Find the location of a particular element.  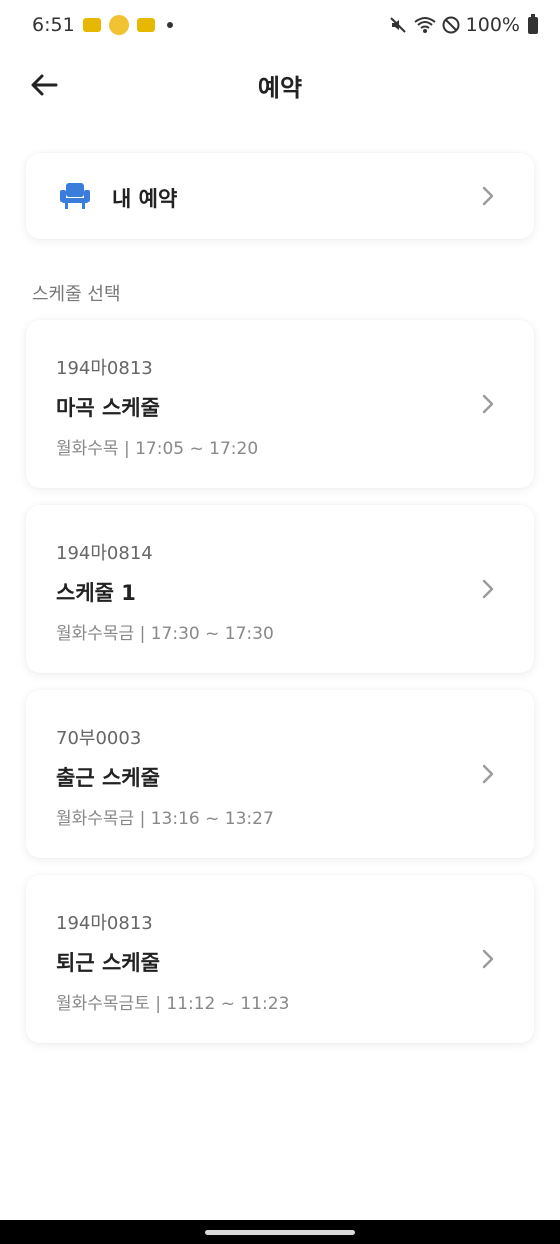

schedule-time: 월화수목금토 | 11:12 ~ 11:23 is located at coordinates (173, 1004).